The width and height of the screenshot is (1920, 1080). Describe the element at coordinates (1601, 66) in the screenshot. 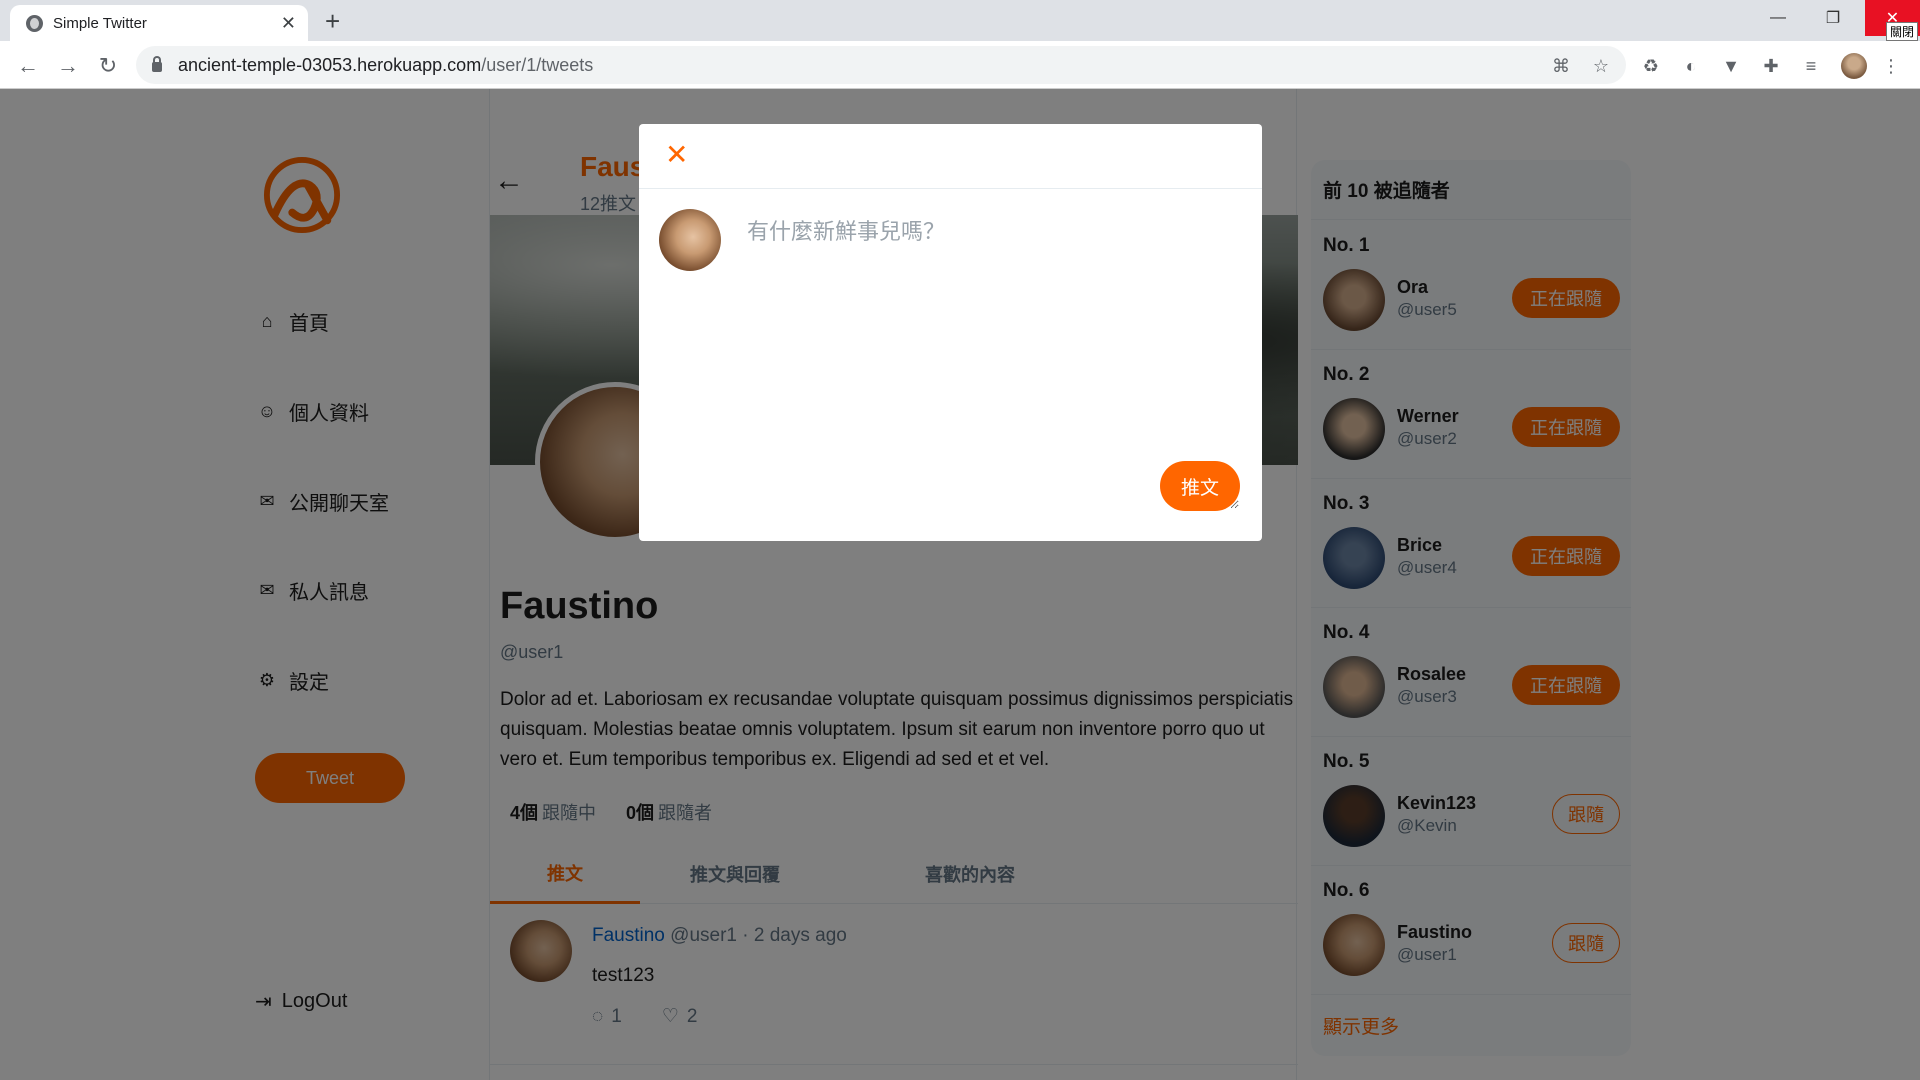

I see `bookmark-star-icon: ☆` at that location.